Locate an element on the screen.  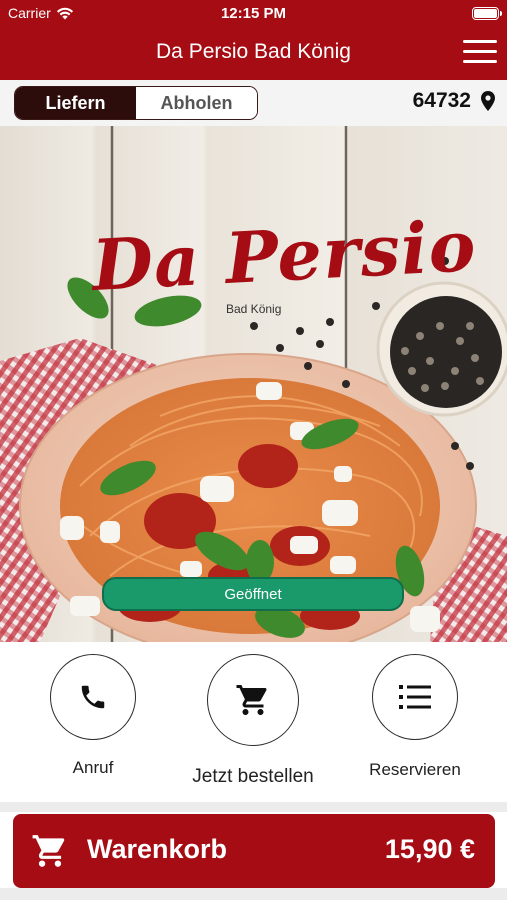
battery-icon is located at coordinates (487, 13).